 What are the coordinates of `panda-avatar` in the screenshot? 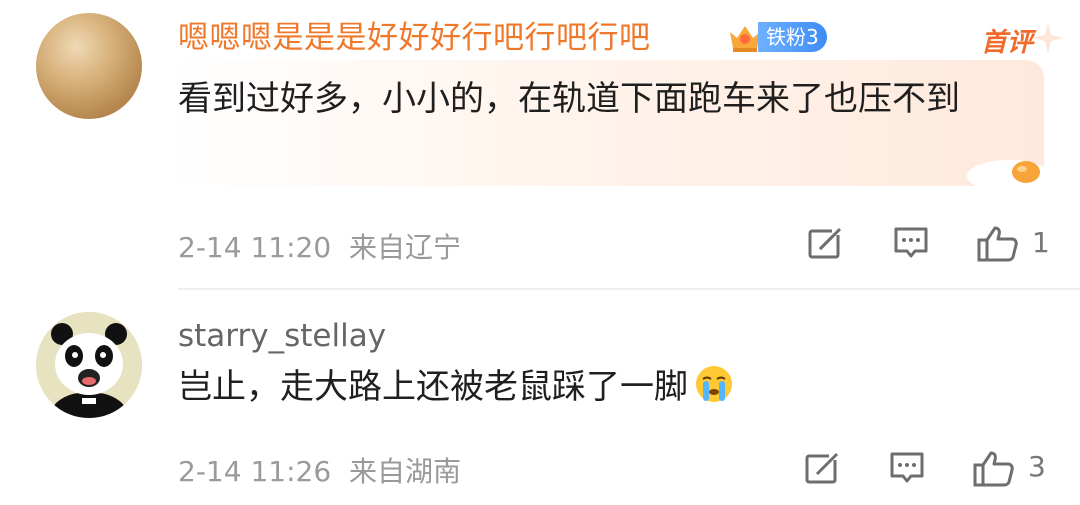 It's located at (89, 365).